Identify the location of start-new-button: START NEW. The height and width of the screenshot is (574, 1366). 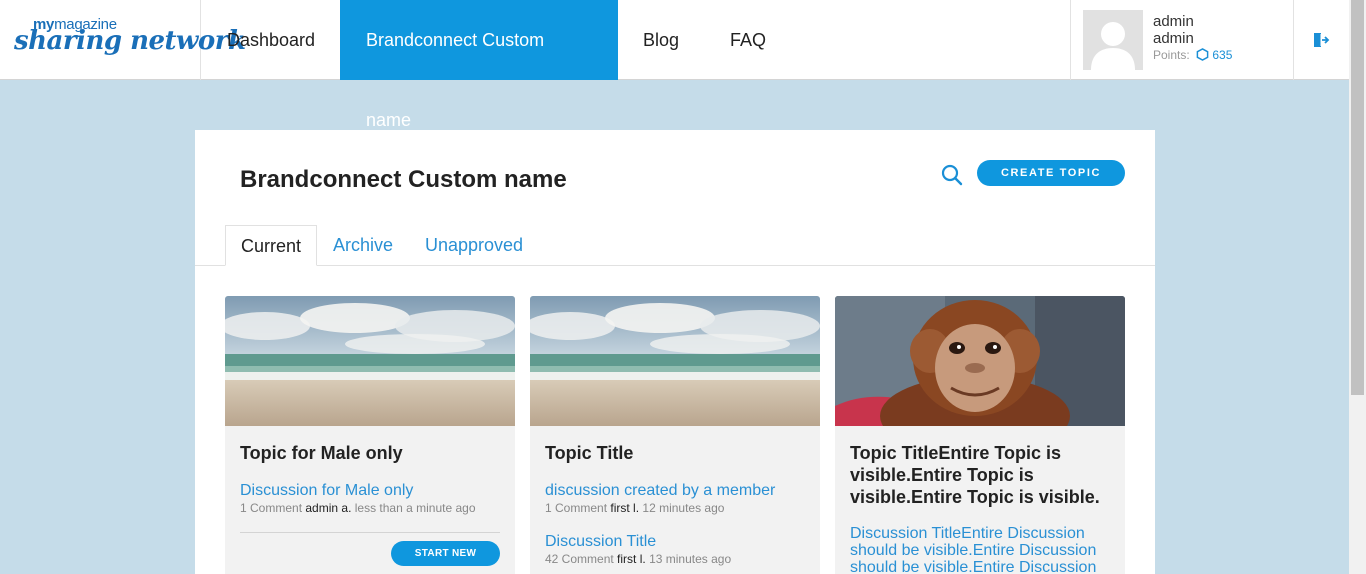
(445, 553).